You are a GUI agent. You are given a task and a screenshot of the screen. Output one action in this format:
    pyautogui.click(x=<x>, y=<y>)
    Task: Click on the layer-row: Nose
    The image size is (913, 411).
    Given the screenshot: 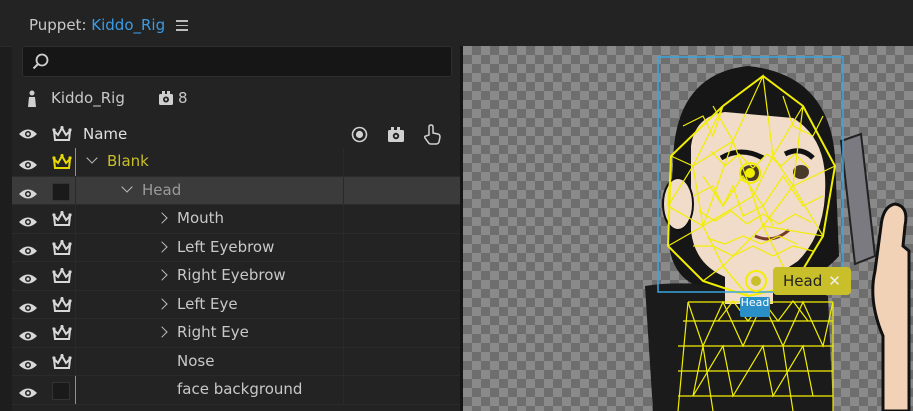 What is the action you would take?
    pyautogui.click(x=236, y=361)
    